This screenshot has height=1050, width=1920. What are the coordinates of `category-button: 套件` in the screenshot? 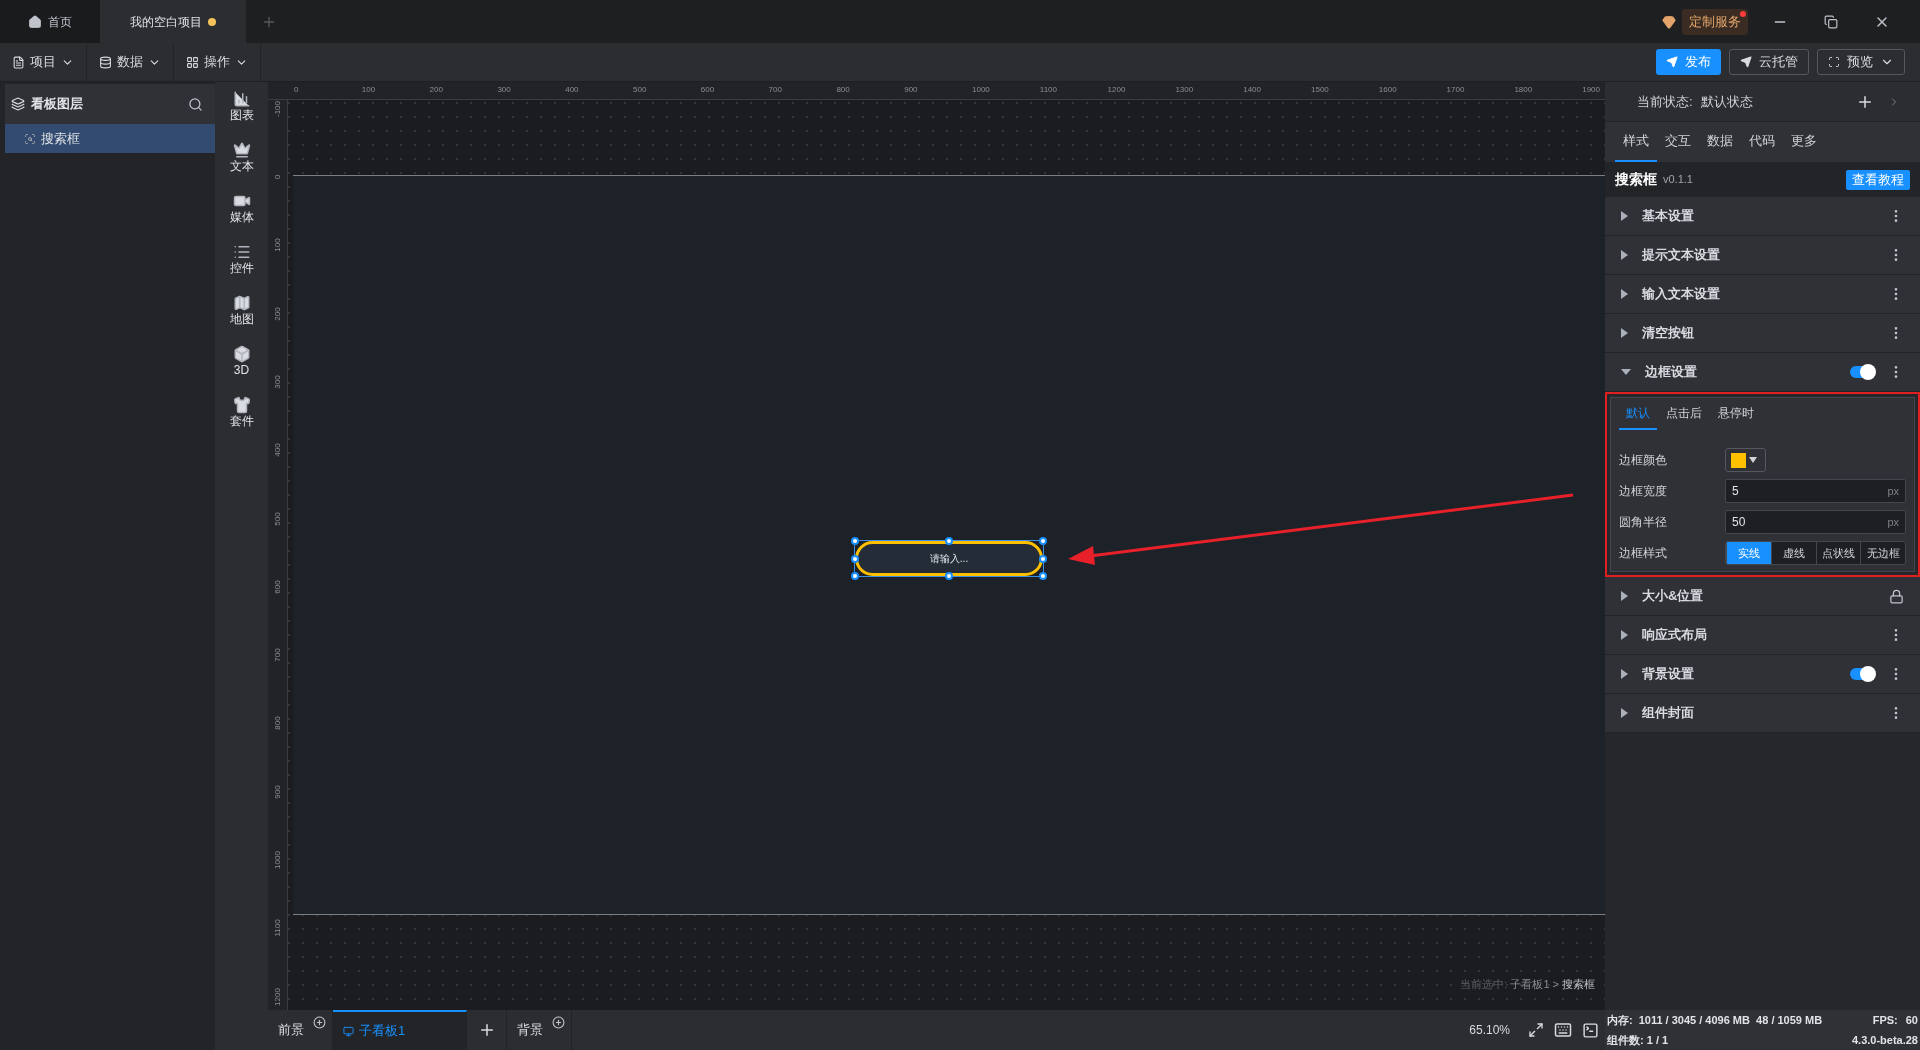 It's located at (241, 412).